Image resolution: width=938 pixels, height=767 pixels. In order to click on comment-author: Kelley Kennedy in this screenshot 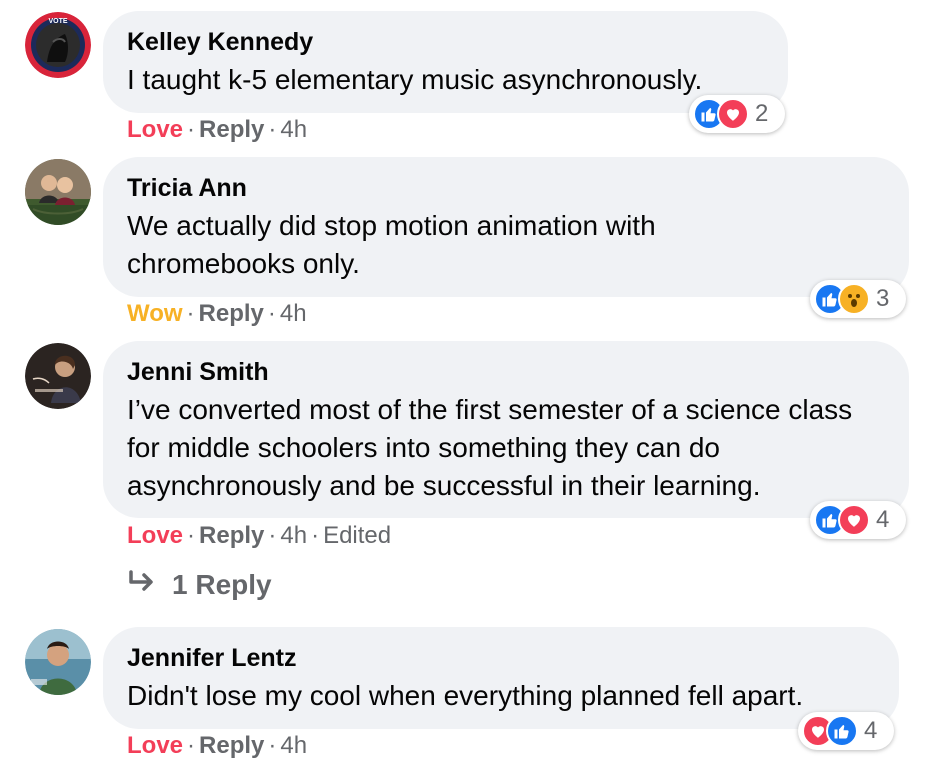, I will do `click(445, 42)`.